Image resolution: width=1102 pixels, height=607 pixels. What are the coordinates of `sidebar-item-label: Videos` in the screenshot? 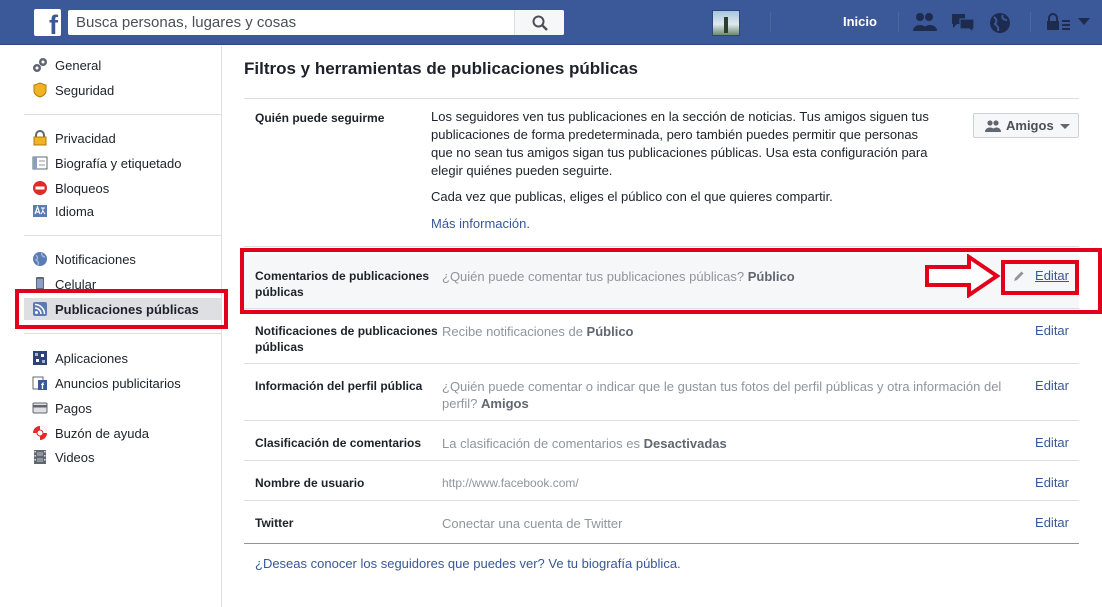 It's located at (75, 457).